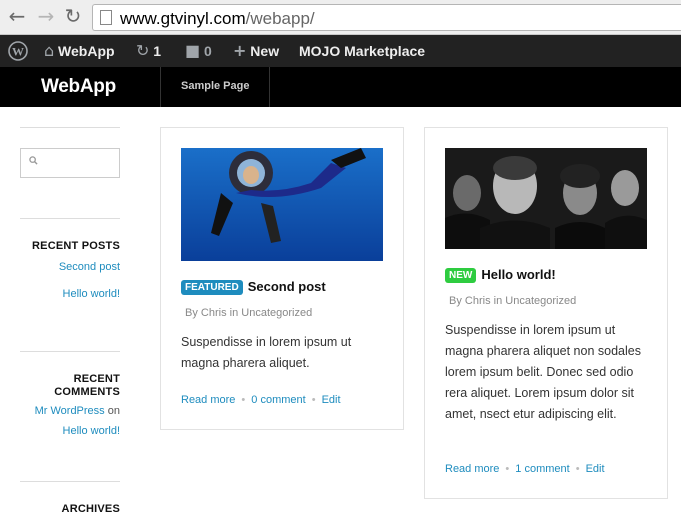 Image resolution: width=681 pixels, height=519 pixels. What do you see at coordinates (212, 287) in the screenshot?
I see `featured-badge: FEATURED` at bounding box center [212, 287].